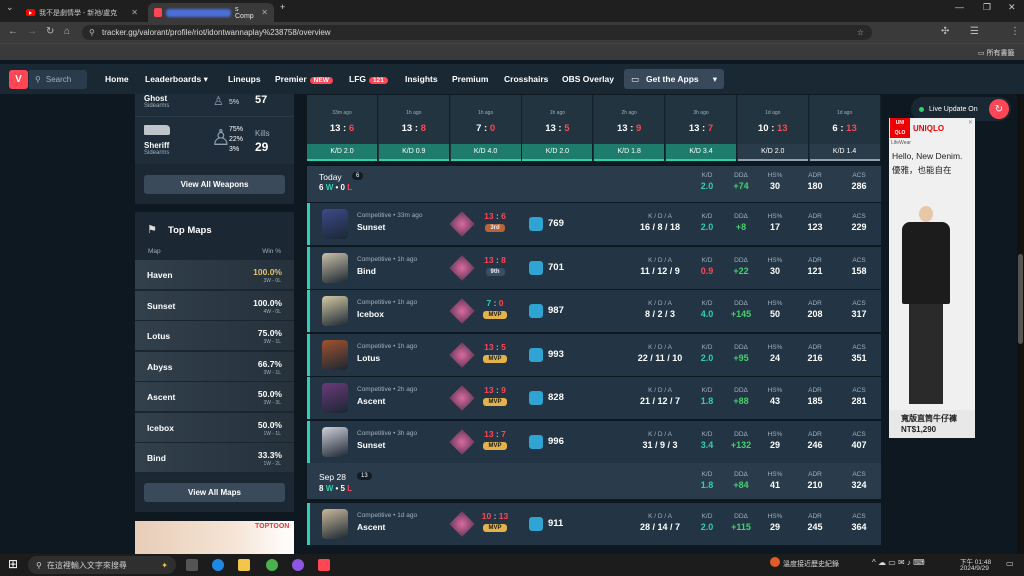 The height and width of the screenshot is (576, 1024). What do you see at coordinates (214, 492) in the screenshot?
I see `view-all-maps-button: View All Maps` at bounding box center [214, 492].